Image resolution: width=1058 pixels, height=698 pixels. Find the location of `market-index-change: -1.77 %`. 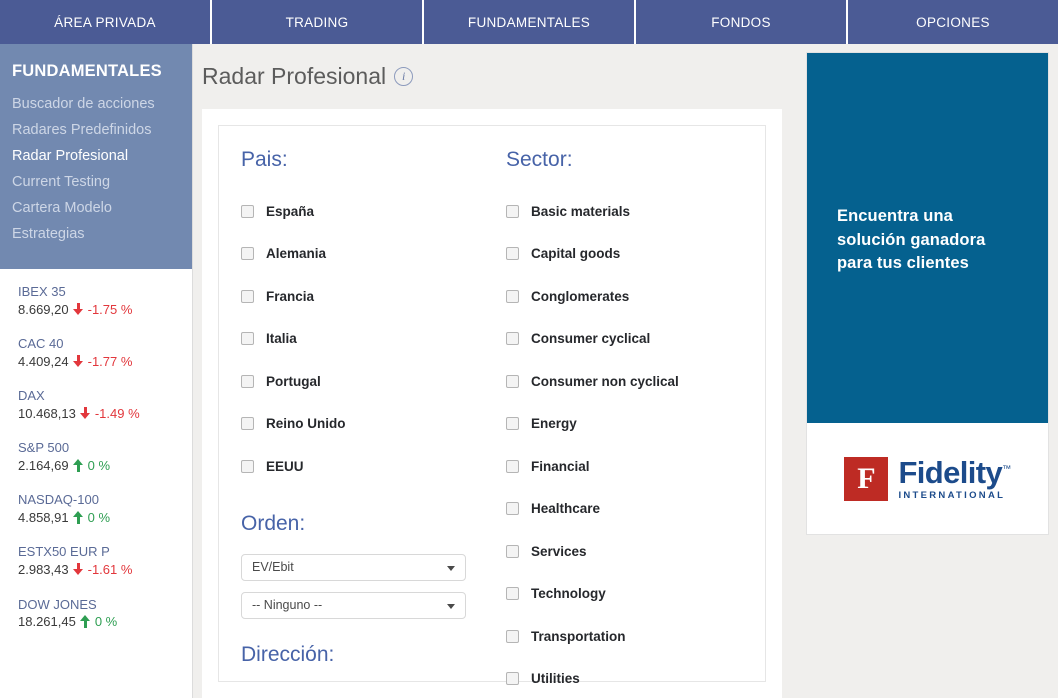

market-index-change: -1.77 % is located at coordinates (110, 361).